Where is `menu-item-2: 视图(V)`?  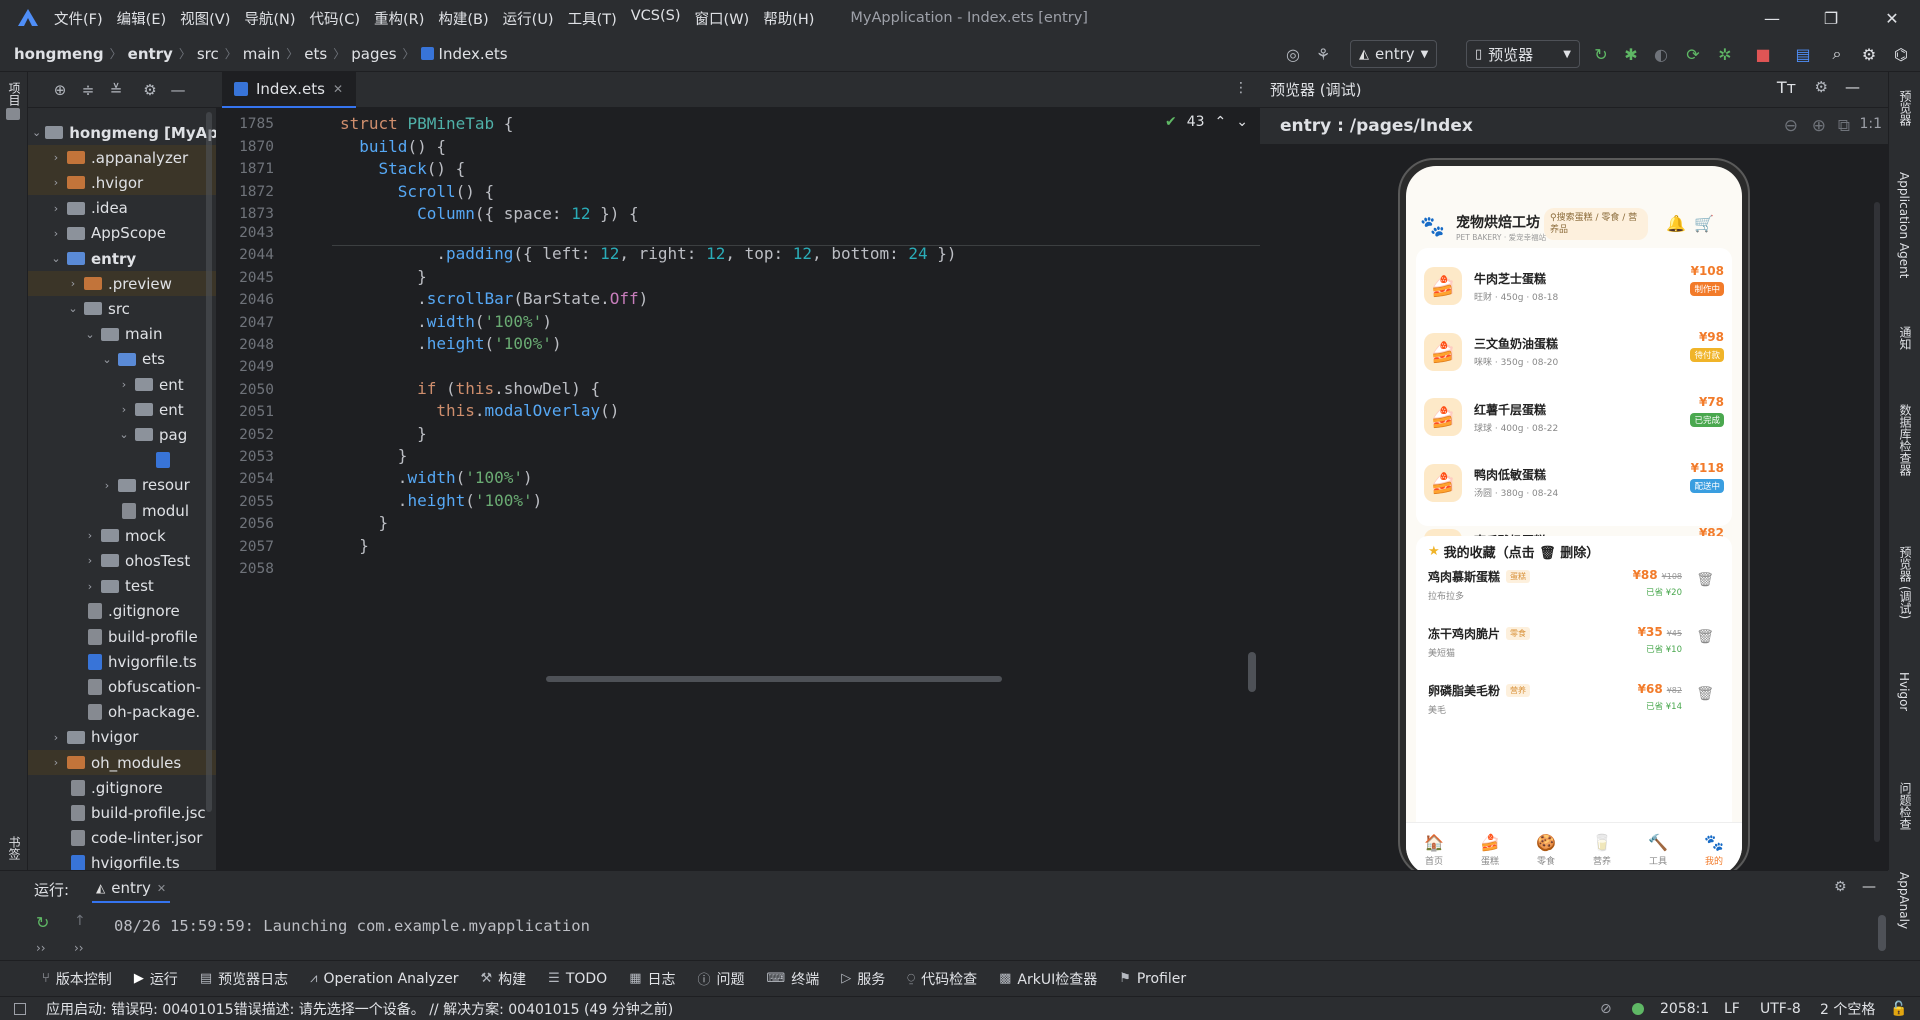
menu-item-2: 视图(V) is located at coordinates (205, 18).